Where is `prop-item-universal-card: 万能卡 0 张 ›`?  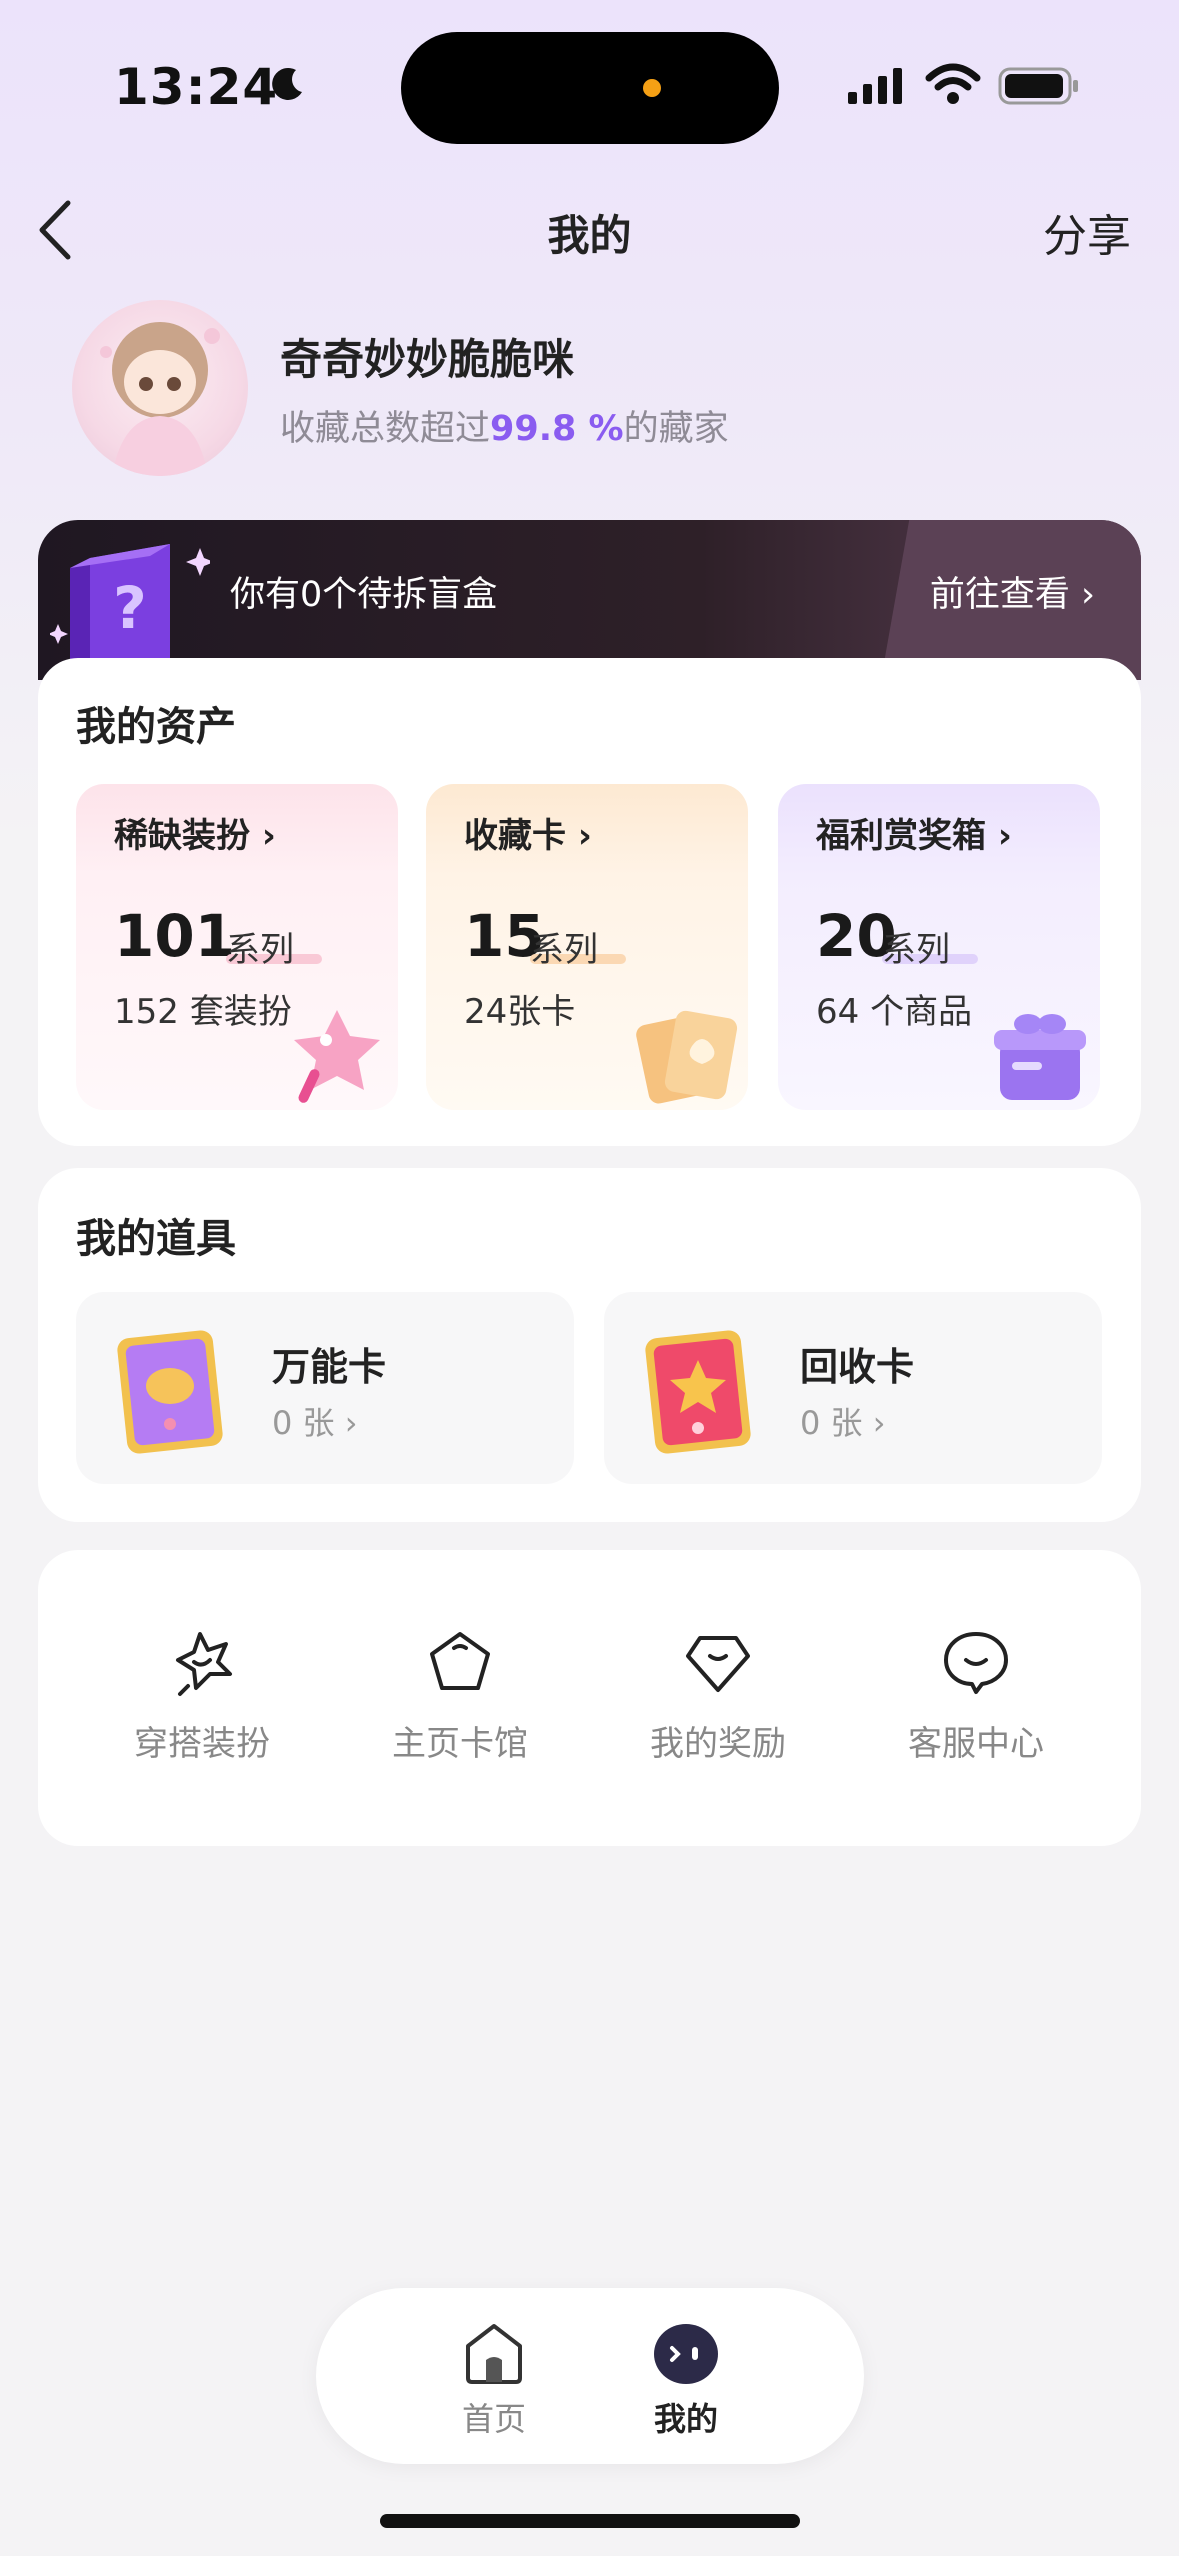 prop-item-universal-card: 万能卡 0 张 › is located at coordinates (325, 1388).